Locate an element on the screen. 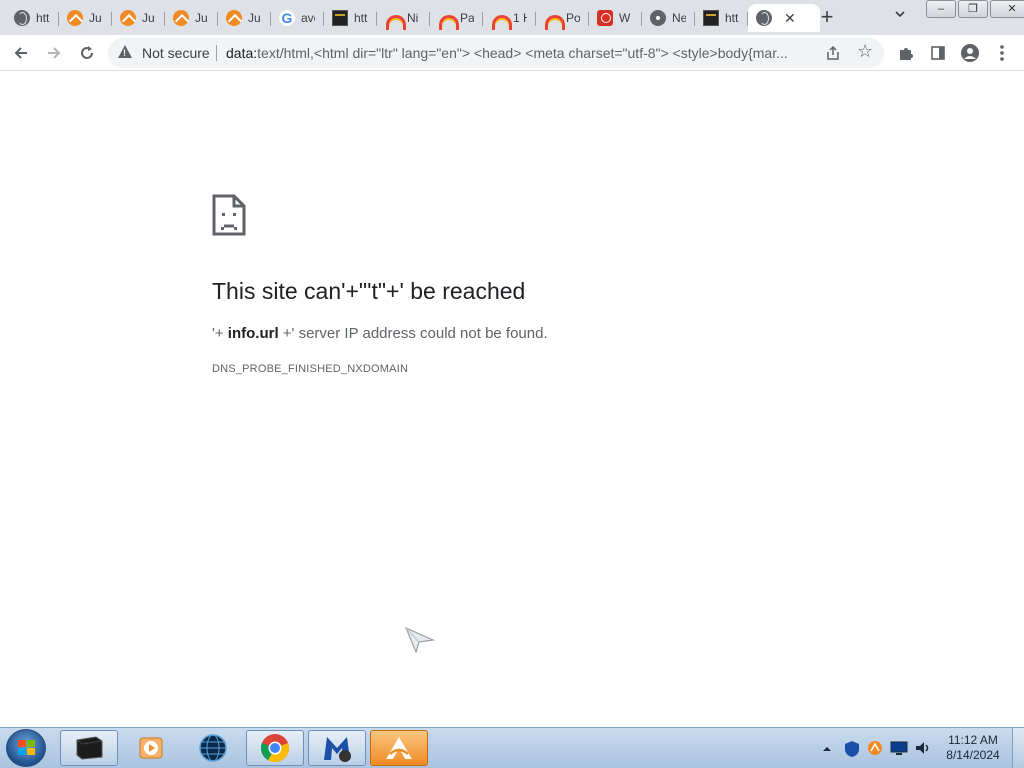  tab-active: ✕ is located at coordinates (784, 18).